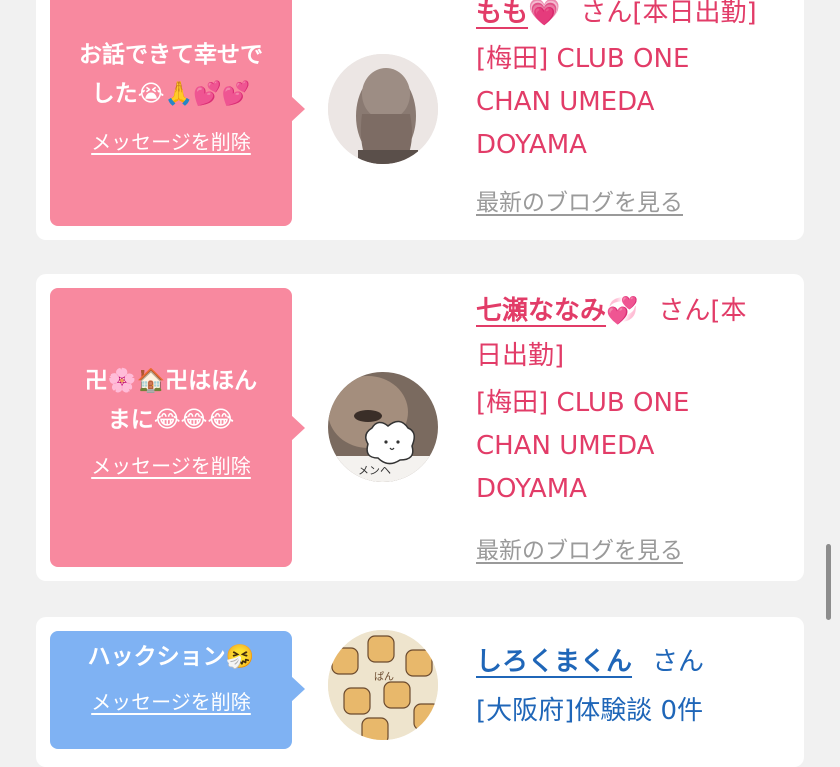 The width and height of the screenshot is (840, 767). What do you see at coordinates (544, 14) in the screenshot?
I see `heart-icon: 💗` at bounding box center [544, 14].